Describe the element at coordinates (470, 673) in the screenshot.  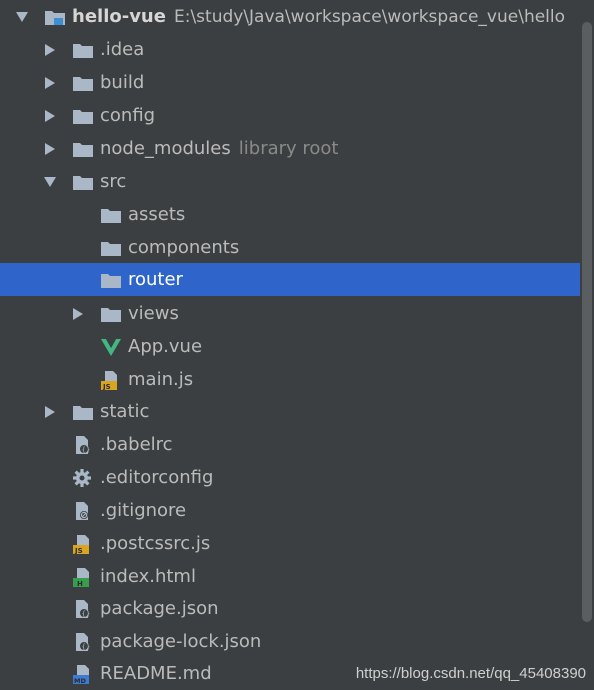
I see `watermark: https://blog.csdn.net/qq_45408390` at that location.